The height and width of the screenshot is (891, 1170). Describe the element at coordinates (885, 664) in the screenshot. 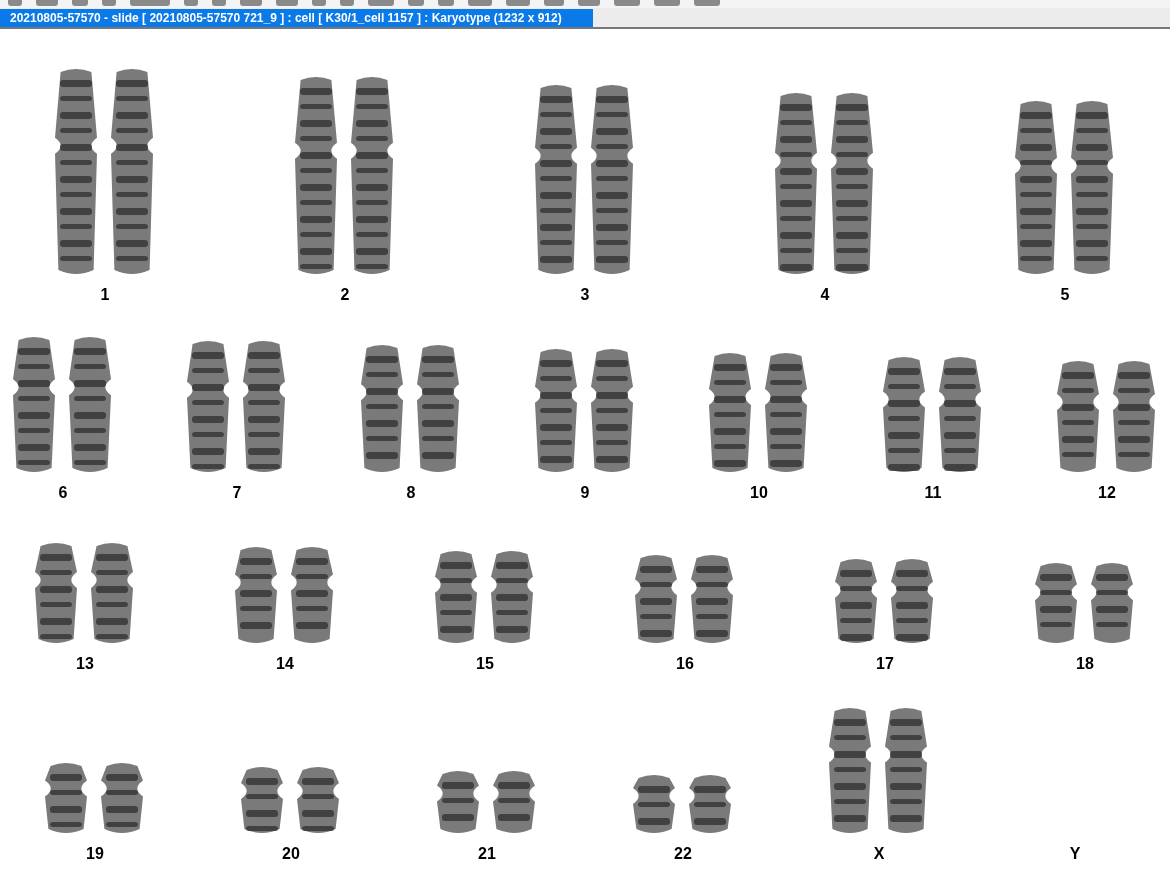

I see `chromosome-label: 17` at that location.